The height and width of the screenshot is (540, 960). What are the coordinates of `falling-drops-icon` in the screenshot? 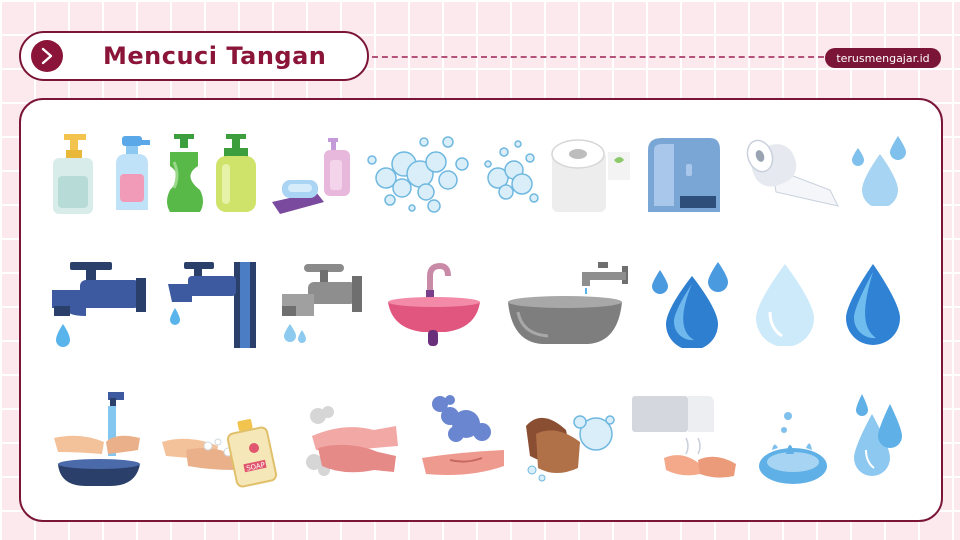 It's located at (879, 436).